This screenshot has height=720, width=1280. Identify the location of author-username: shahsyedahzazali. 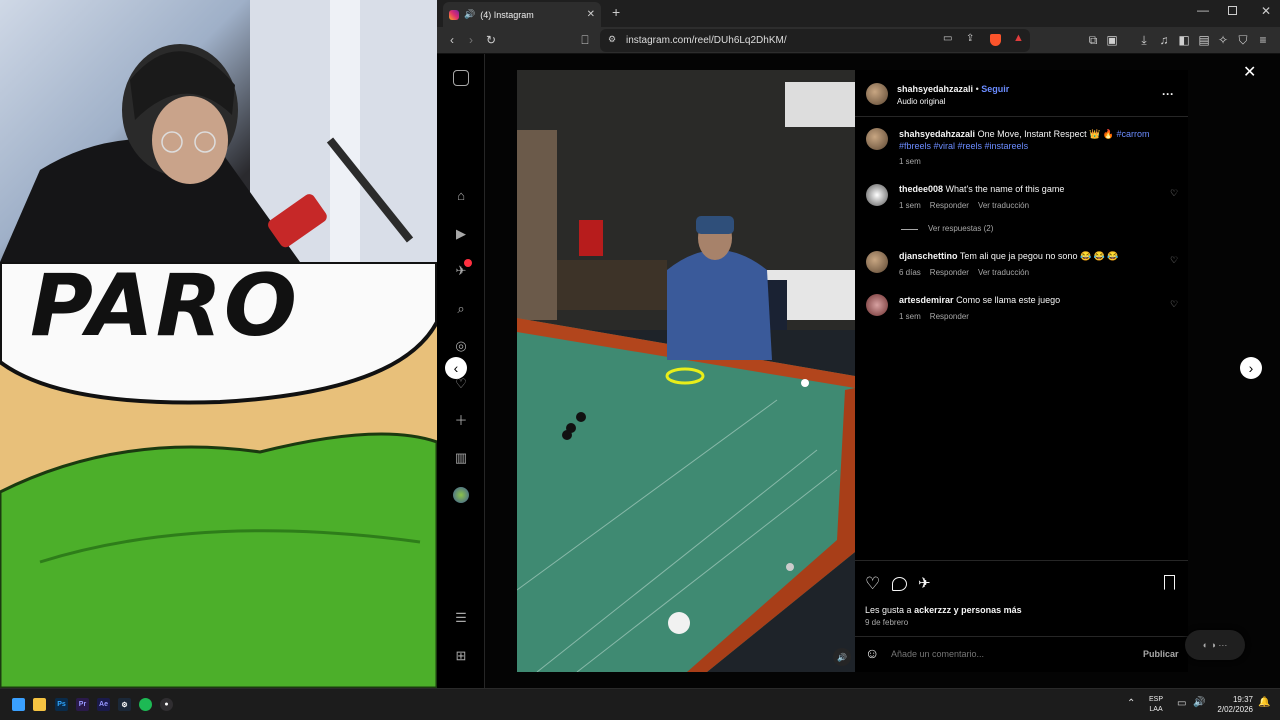
(935, 89).